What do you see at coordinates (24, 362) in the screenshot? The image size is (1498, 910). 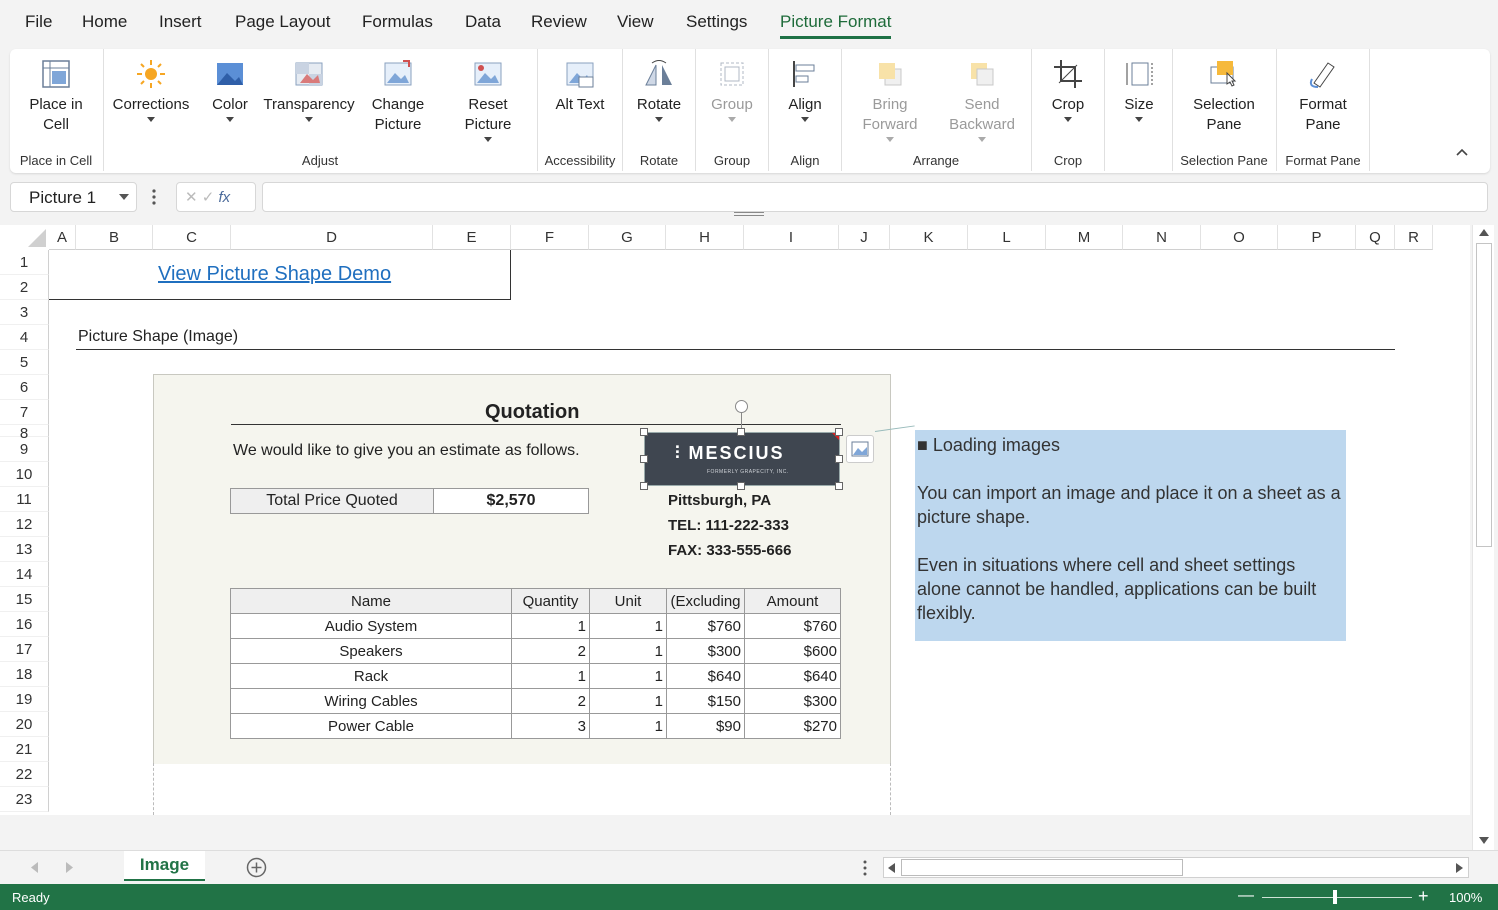 I see `row-header: 5` at bounding box center [24, 362].